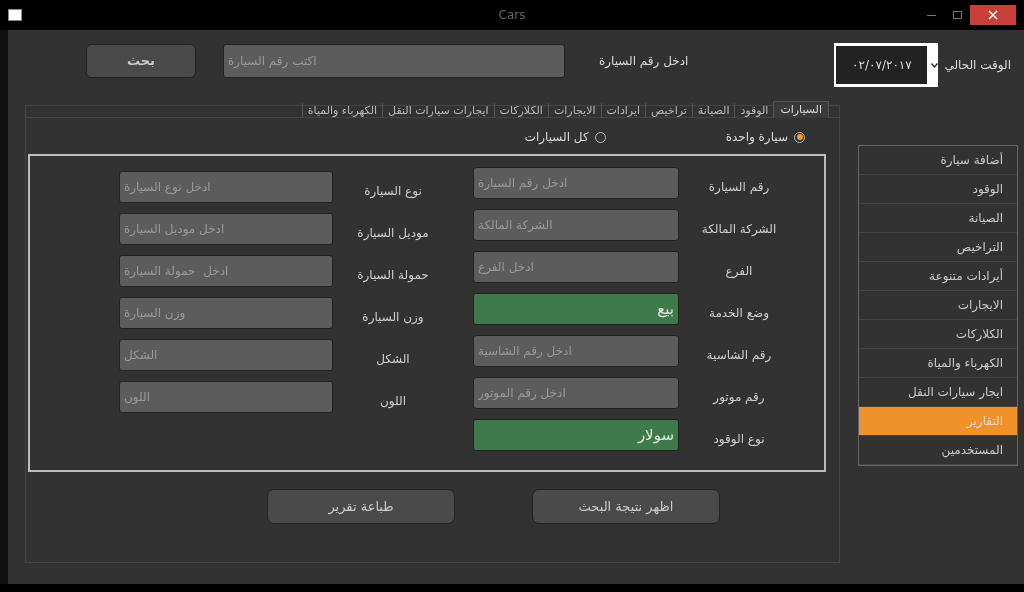 The width and height of the screenshot is (1024, 592). What do you see at coordinates (739, 439) in the screenshot?
I see `field-label: نوع الوقود` at bounding box center [739, 439].